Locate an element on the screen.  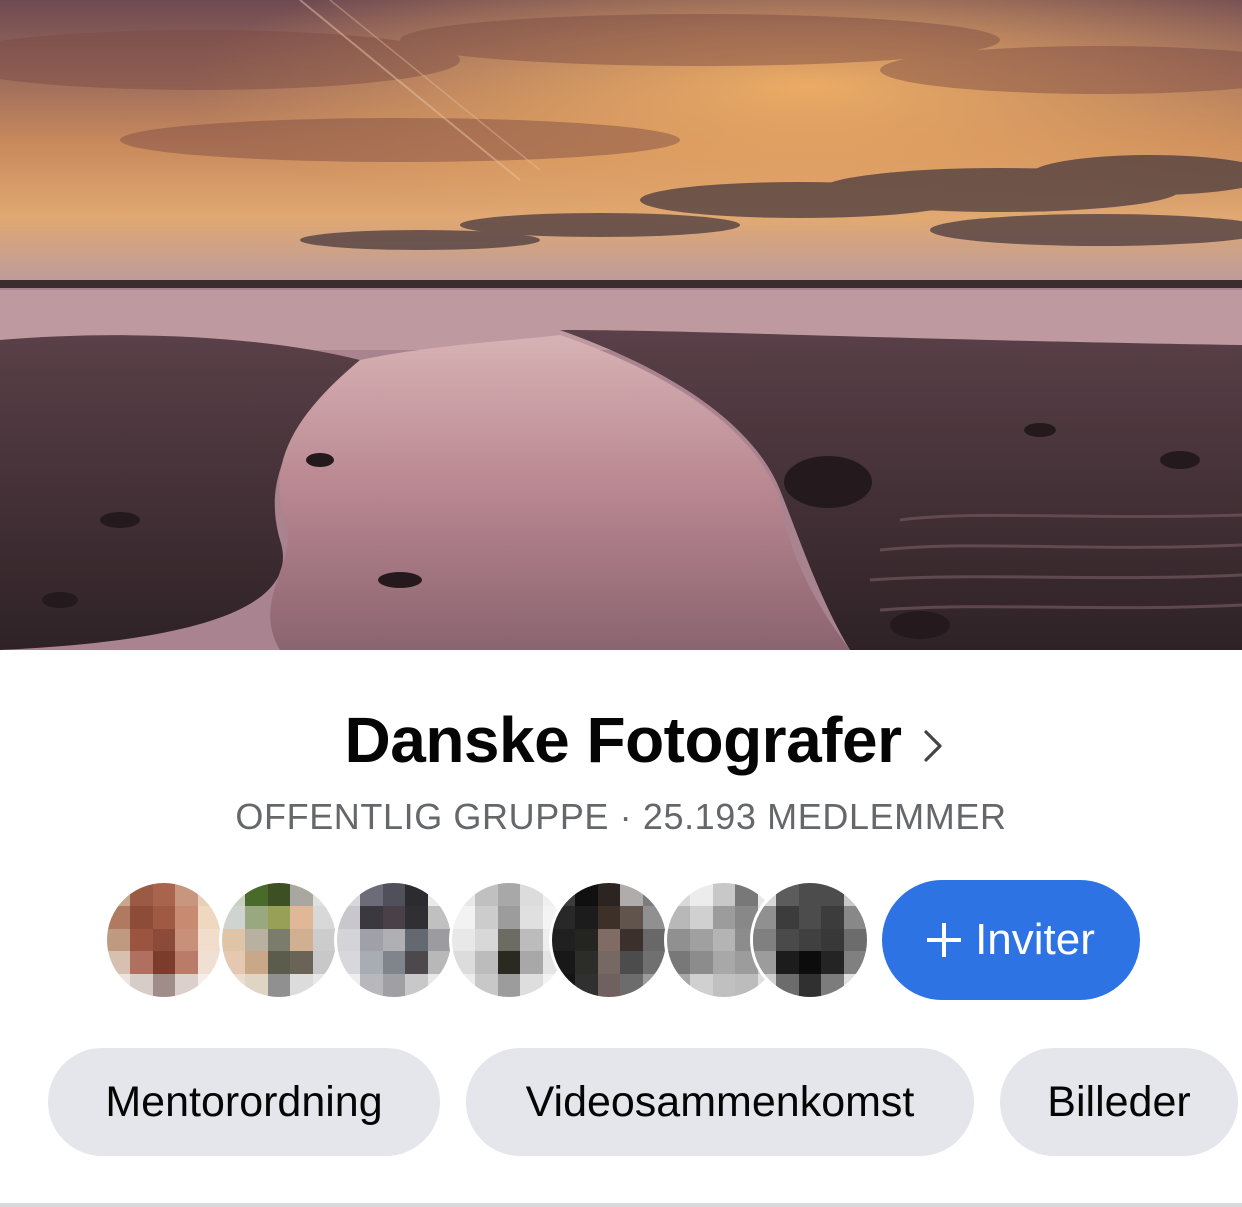
chip-mentorordning: Mentorordning is located at coordinates (244, 1102).